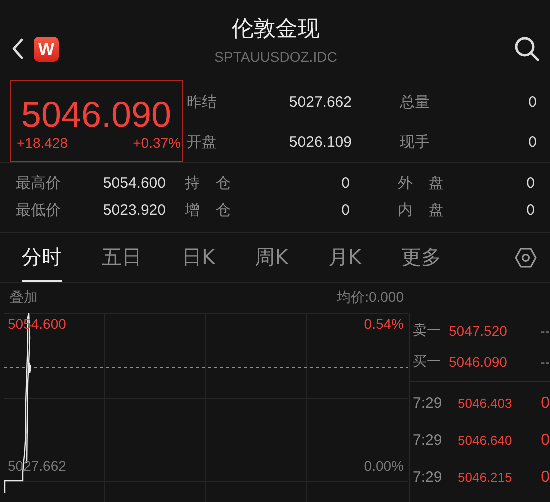 This screenshot has width=550, height=502. I want to click on stat-label: 内 盘, so click(422, 210).